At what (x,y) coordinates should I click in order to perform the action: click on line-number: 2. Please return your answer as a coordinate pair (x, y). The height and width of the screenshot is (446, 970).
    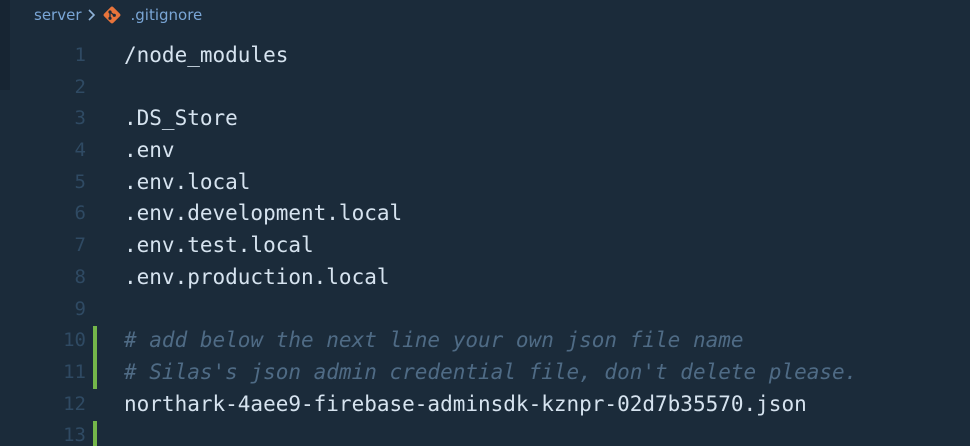
    Looking at the image, I should click on (80, 86).